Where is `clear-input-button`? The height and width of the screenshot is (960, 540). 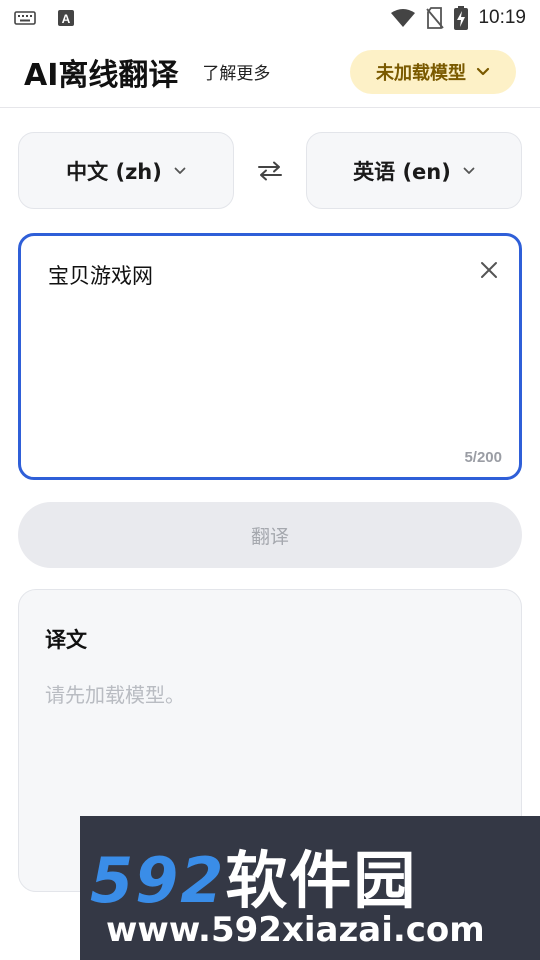 clear-input-button is located at coordinates (489, 270).